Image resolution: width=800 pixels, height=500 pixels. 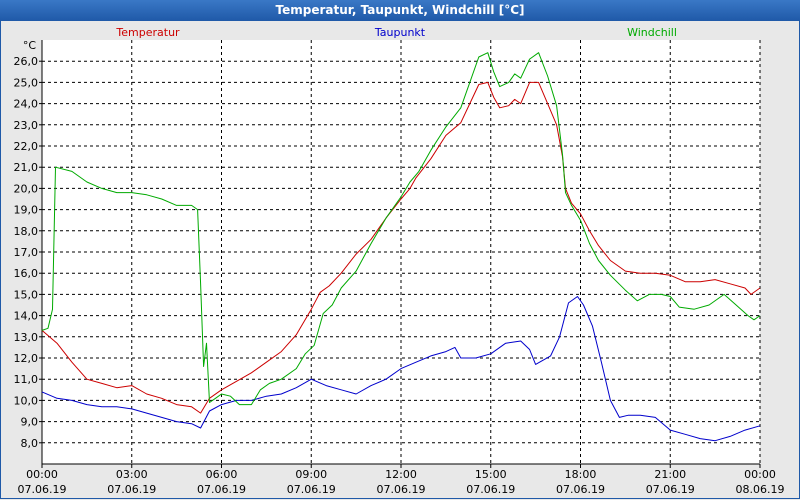 I want to click on x-tick-time: 03:00, so click(x=132, y=474).